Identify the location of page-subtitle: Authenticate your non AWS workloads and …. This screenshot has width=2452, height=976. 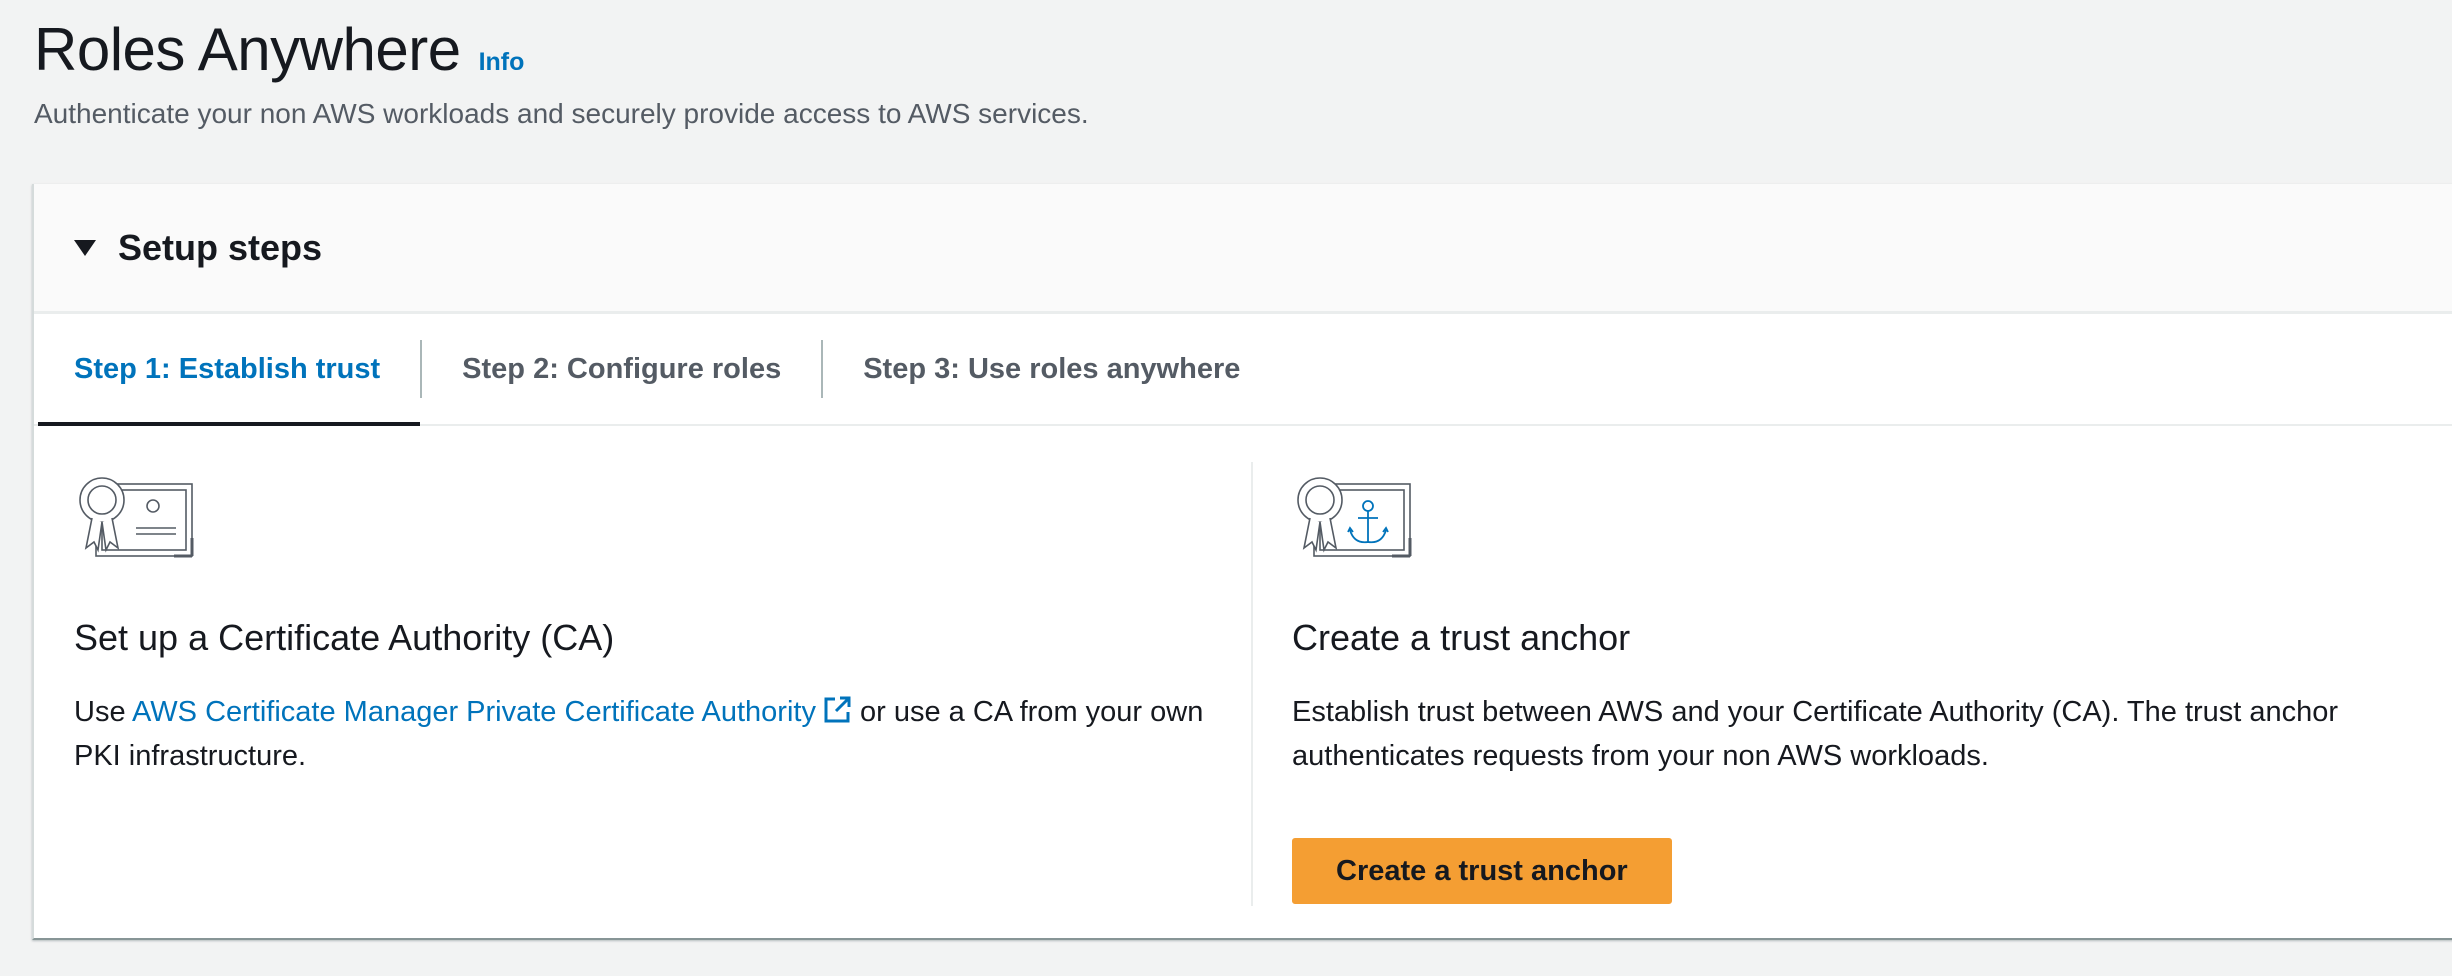
(561, 113).